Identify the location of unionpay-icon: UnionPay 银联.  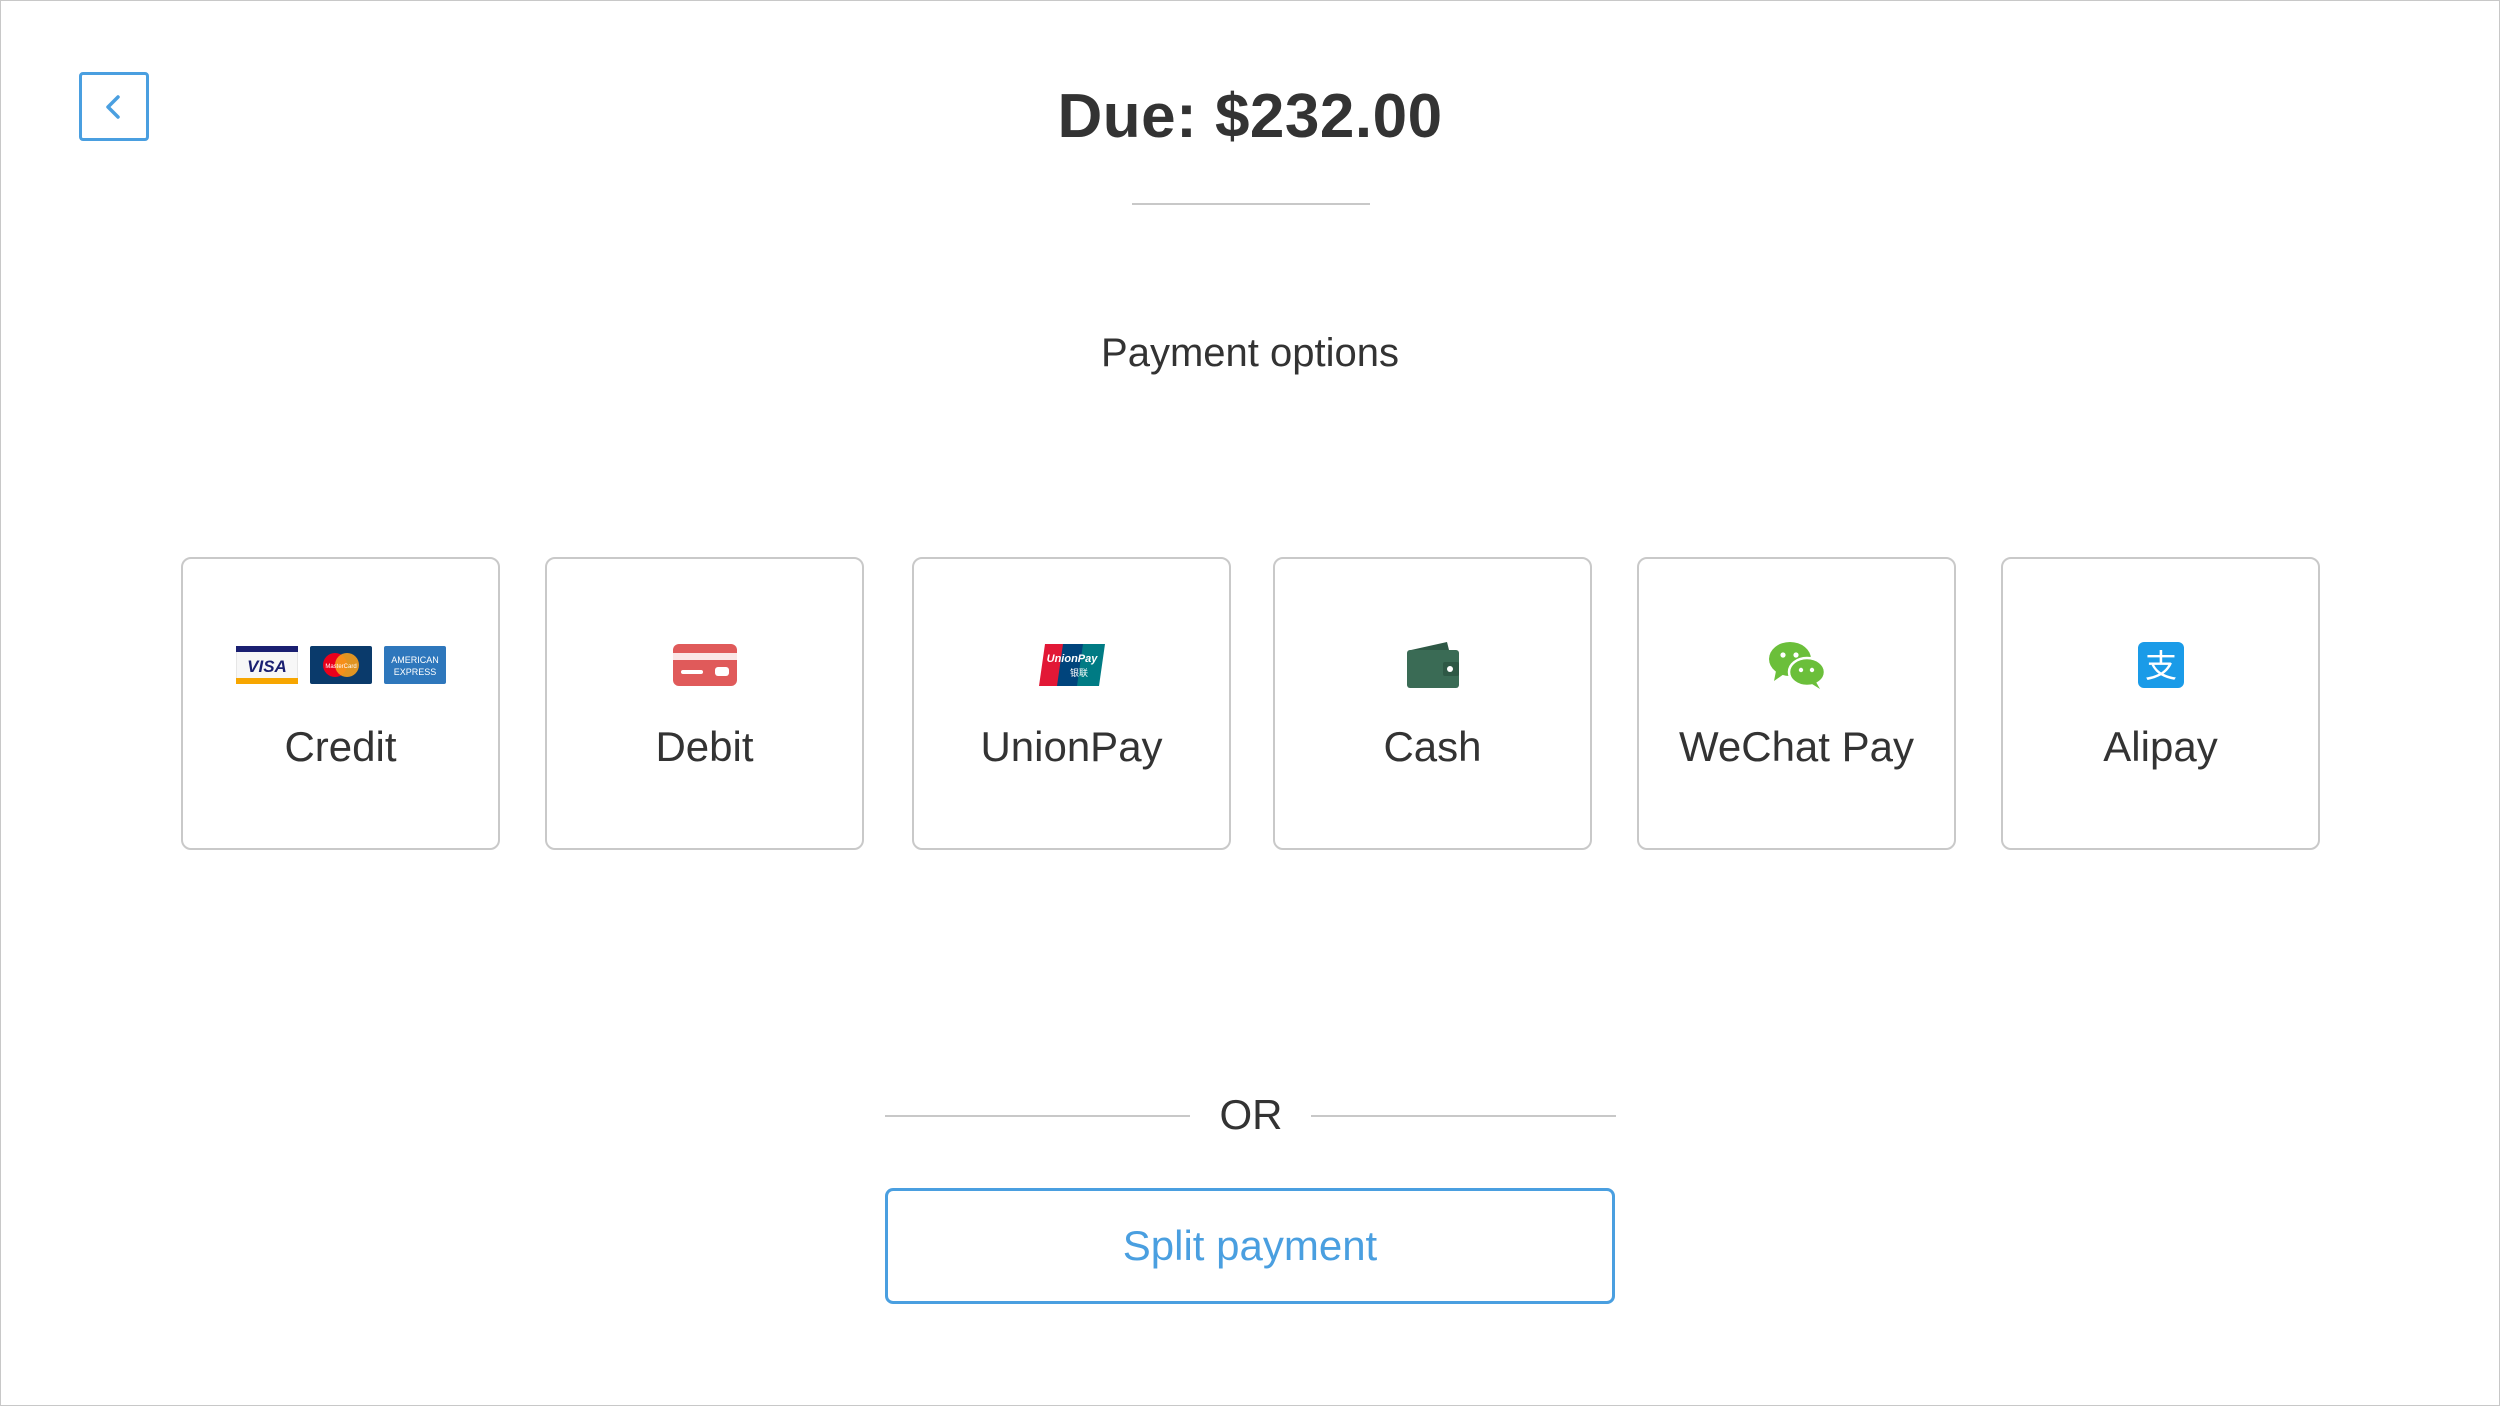
(1071, 665).